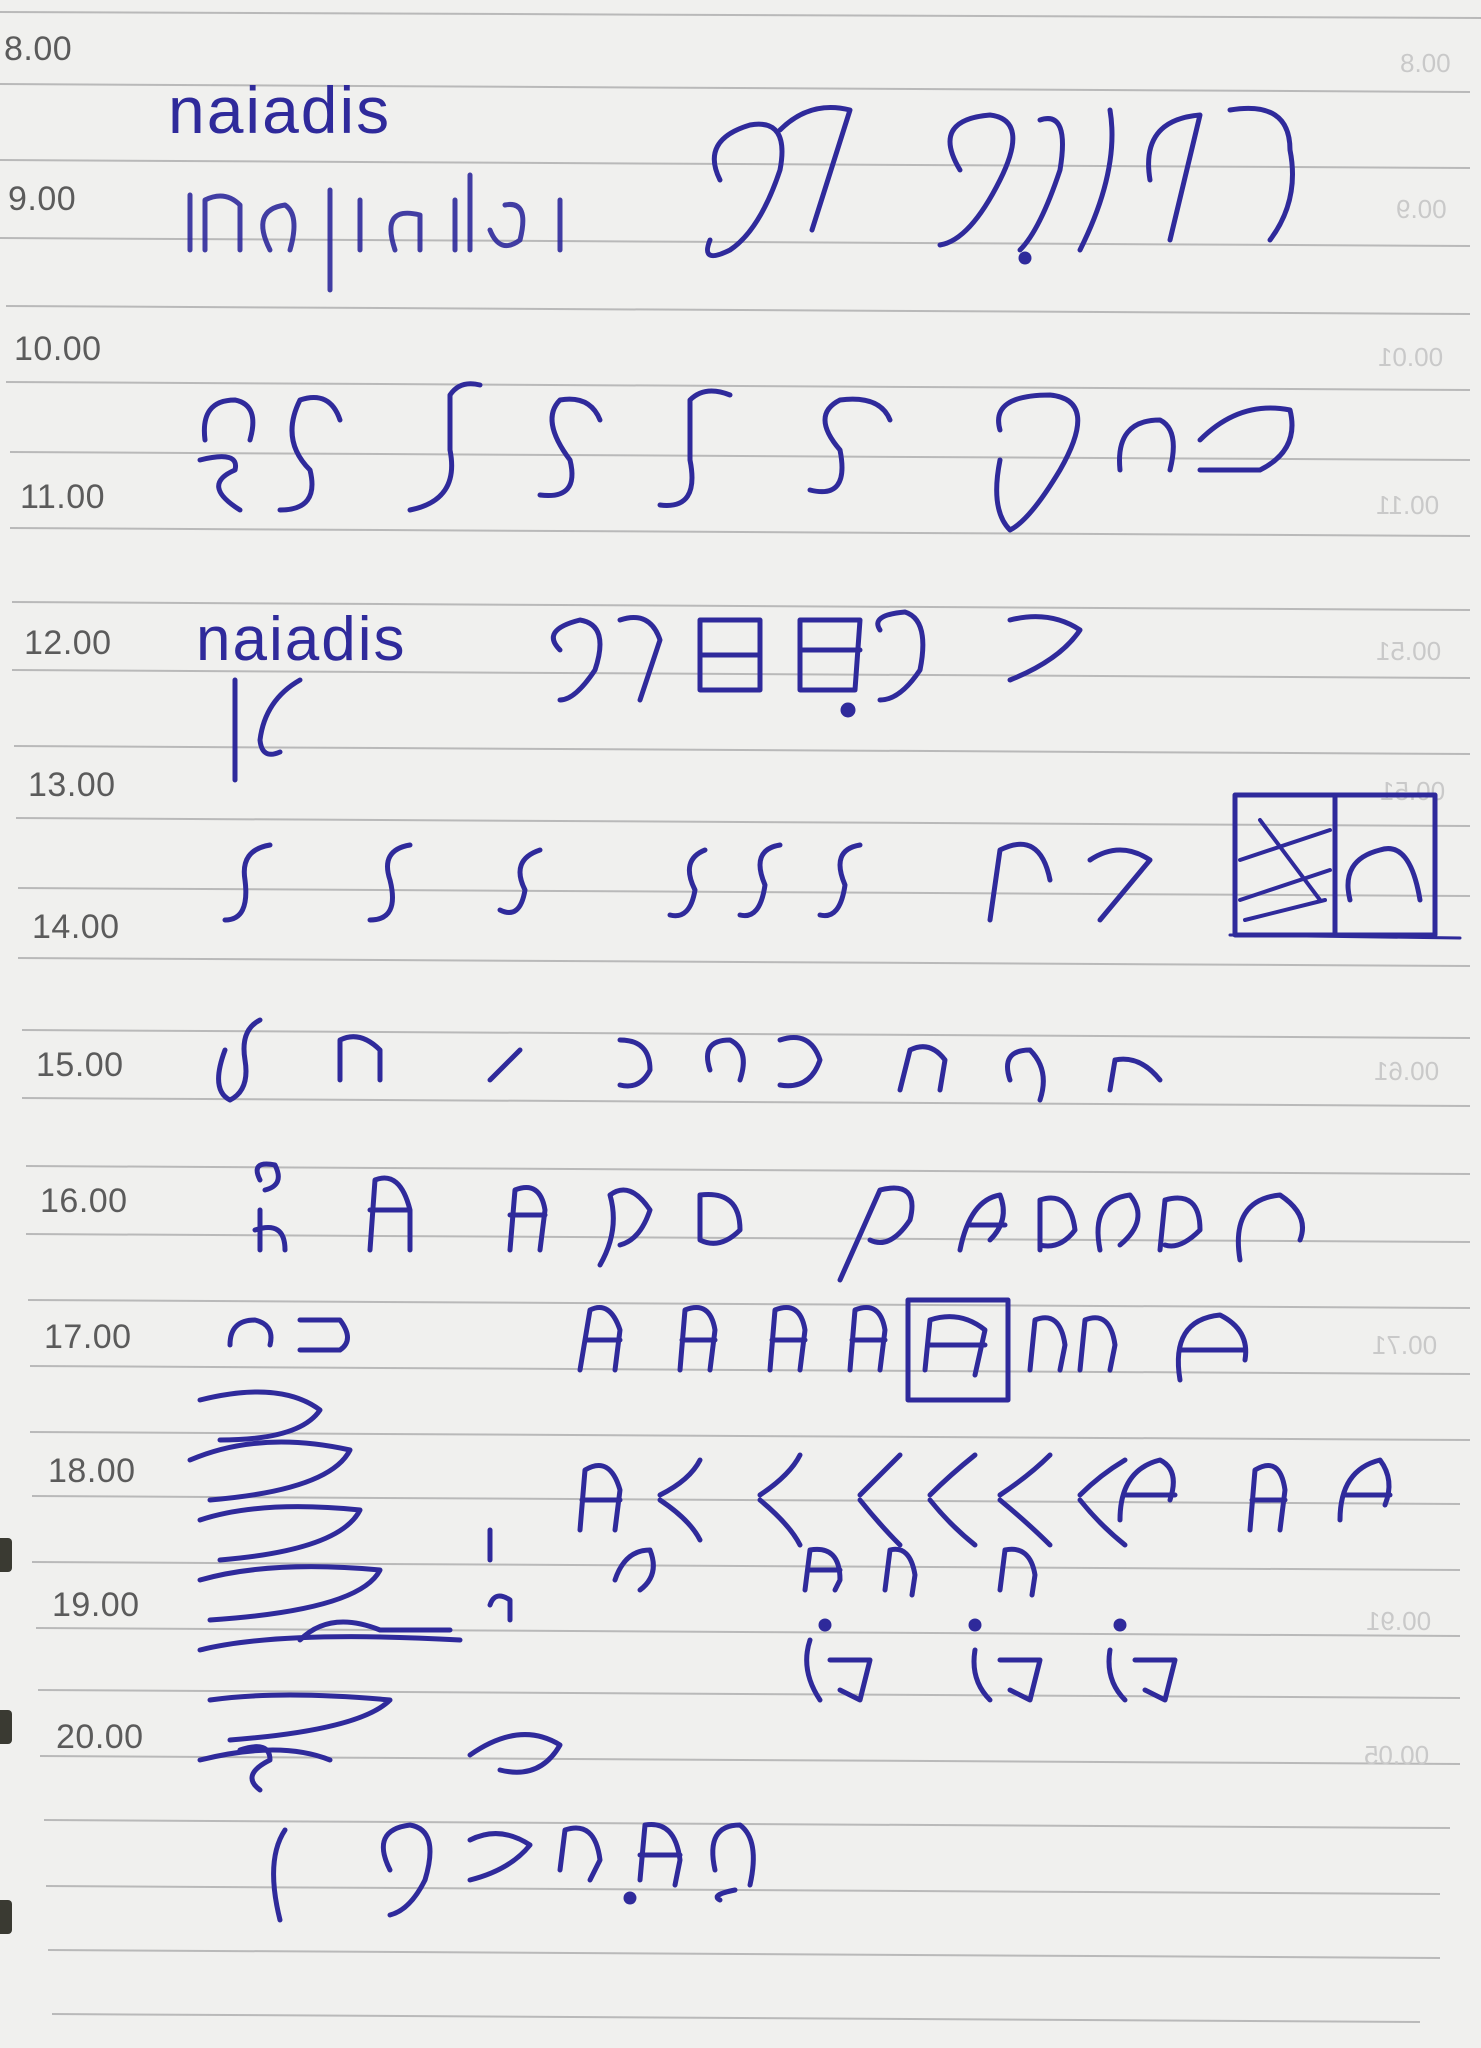 The height and width of the screenshot is (2048, 1481). Describe the element at coordinates (325, 1576) in the screenshot. I see `vertical-scribble` at that location.